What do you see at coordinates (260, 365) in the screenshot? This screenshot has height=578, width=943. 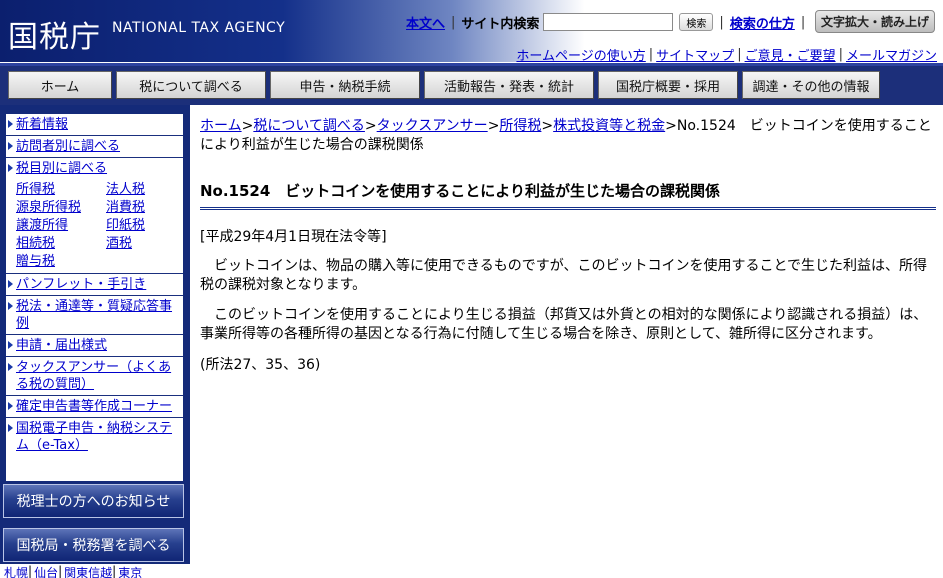 I see `law-reference: (所法27、35、36)` at bounding box center [260, 365].